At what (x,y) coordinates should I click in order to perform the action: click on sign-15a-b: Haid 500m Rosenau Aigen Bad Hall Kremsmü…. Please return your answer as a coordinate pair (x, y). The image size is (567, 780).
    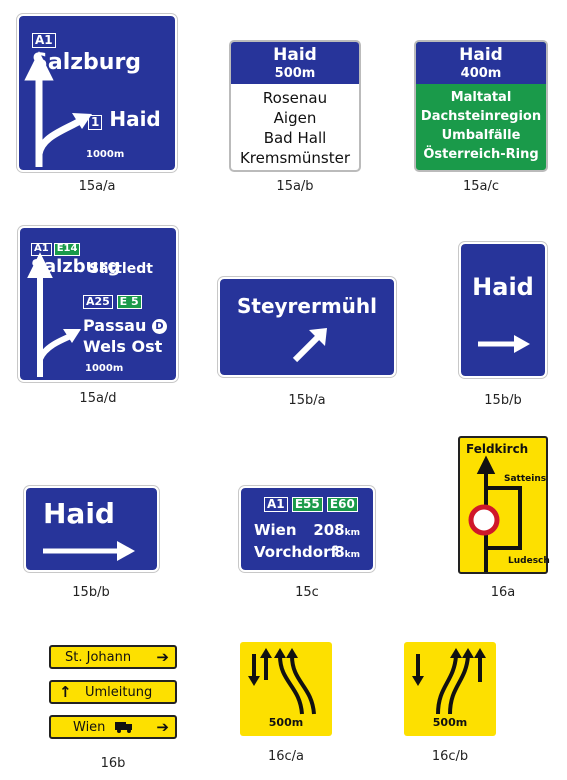
    Looking at the image, I should click on (295, 106).